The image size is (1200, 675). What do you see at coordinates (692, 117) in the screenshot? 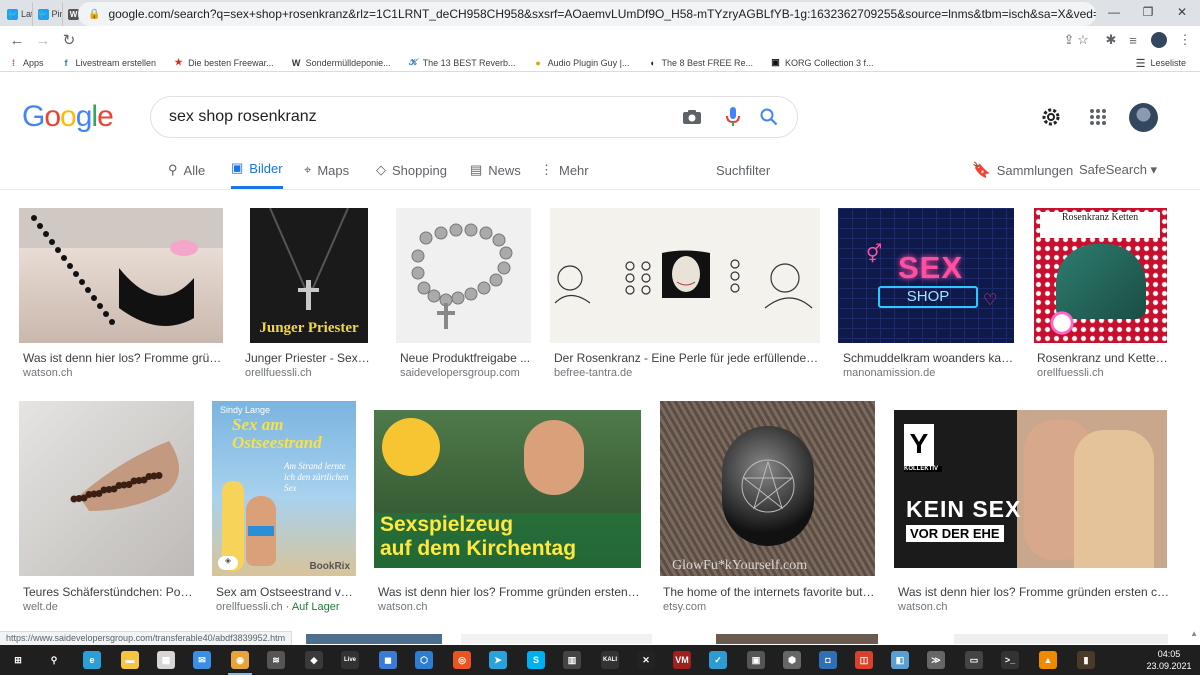
I see `camera-icon` at bounding box center [692, 117].